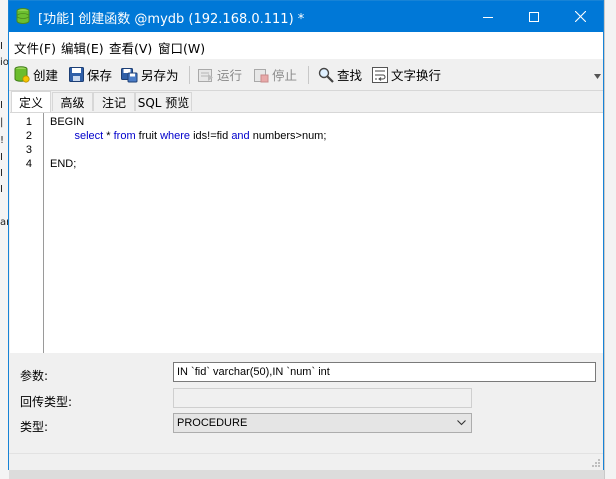 This screenshot has width=616, height=479. What do you see at coordinates (285, 75) in the screenshot?
I see `stop-label: 停止` at bounding box center [285, 75].